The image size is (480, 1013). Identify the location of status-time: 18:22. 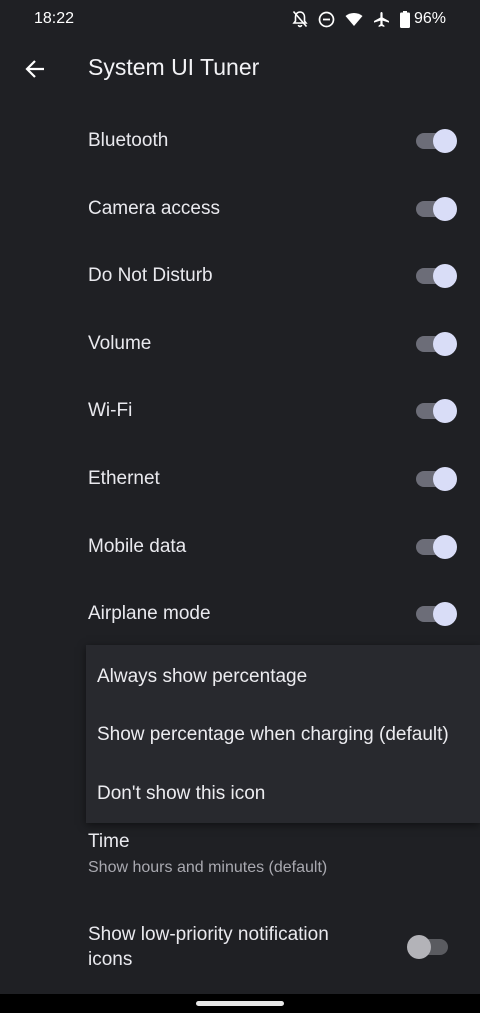
(54, 18).